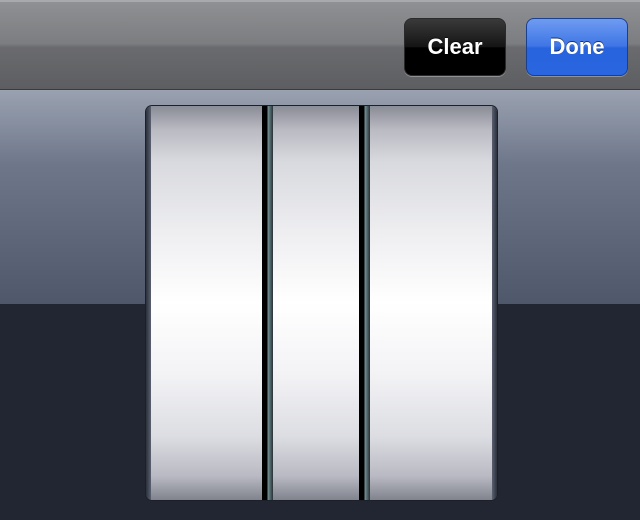 This screenshot has height=520, width=640. Describe the element at coordinates (577, 47) in the screenshot. I see `done-button: Done` at that location.